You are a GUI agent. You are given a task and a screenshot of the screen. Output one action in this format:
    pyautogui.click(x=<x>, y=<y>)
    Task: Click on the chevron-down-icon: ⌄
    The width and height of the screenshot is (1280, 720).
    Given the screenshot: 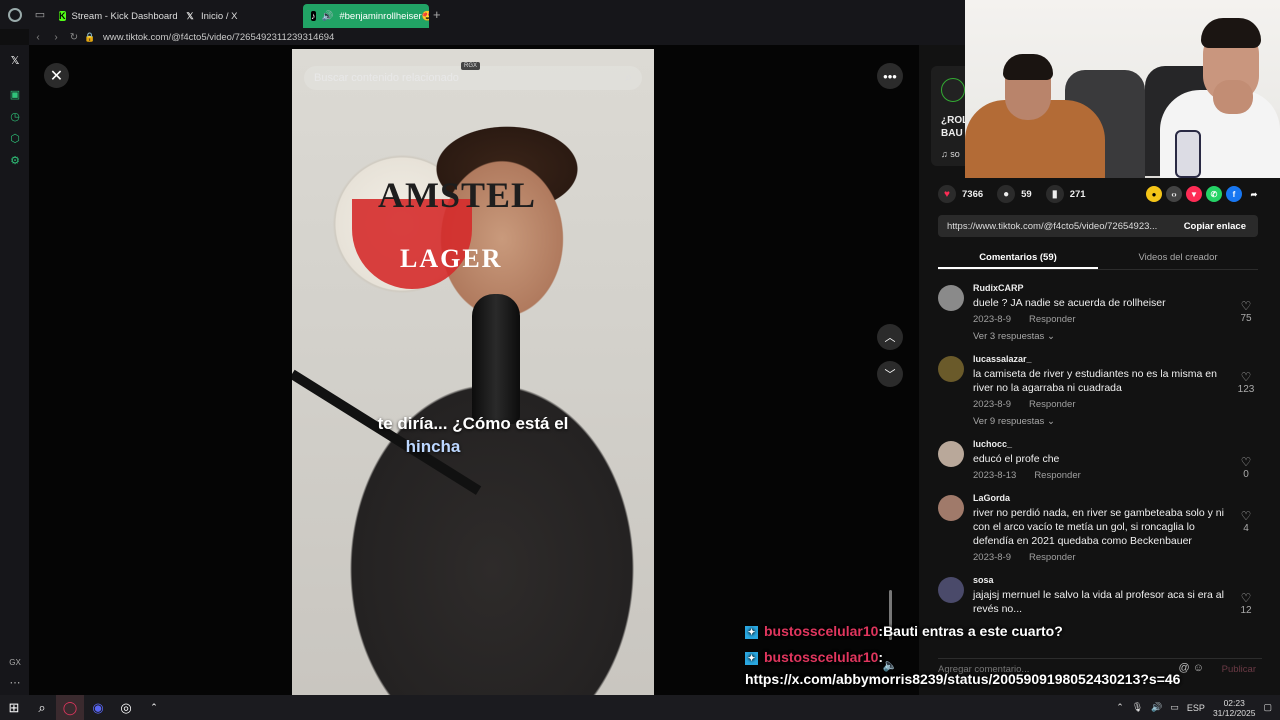 What is the action you would take?
    pyautogui.click(x=1050, y=421)
    